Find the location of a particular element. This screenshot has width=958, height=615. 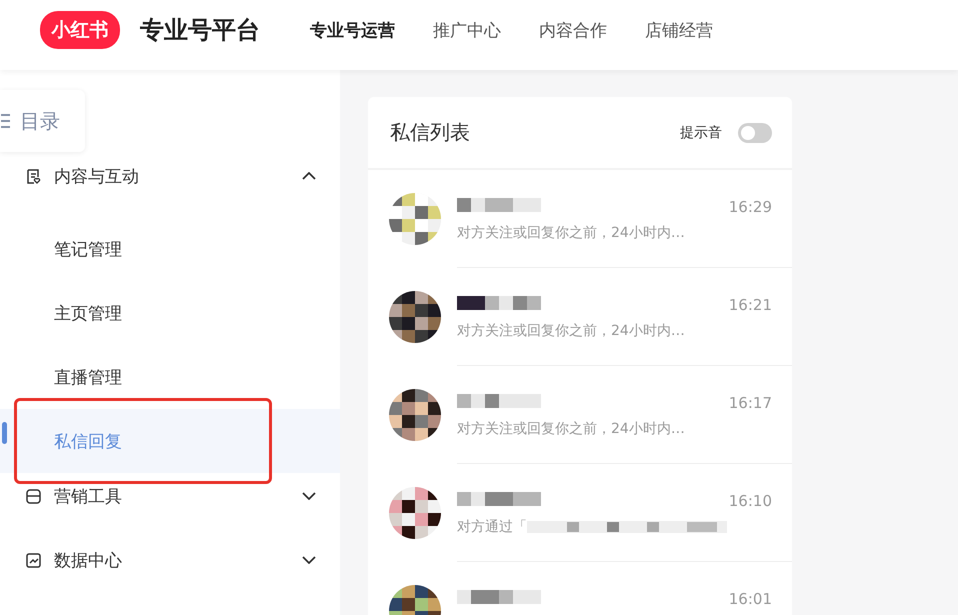

message-preview: 对方通过「 is located at coordinates (492, 527).